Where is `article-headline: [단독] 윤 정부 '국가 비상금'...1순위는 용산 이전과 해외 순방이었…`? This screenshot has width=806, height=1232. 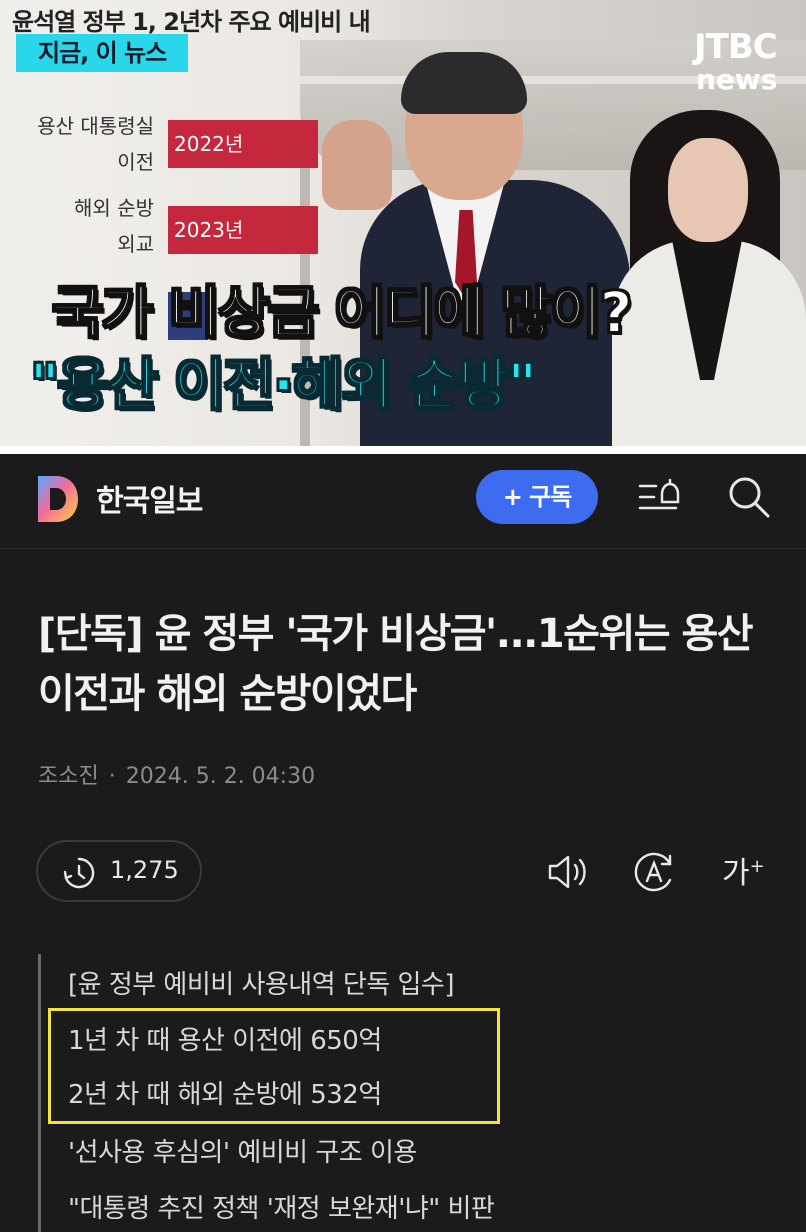 article-headline: [단독] 윤 정부 '국가 비상금'...1순위는 용산 이전과 해외 순방이었… is located at coordinates (396, 664).